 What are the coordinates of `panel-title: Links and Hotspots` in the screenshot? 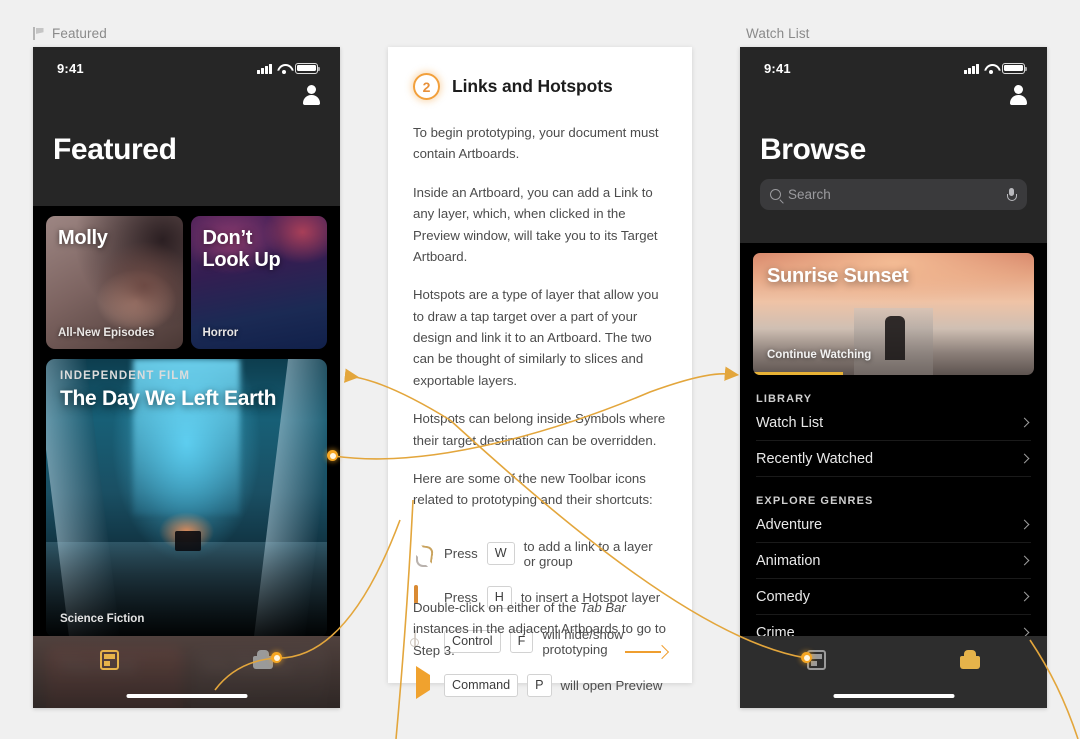 It's located at (532, 86).